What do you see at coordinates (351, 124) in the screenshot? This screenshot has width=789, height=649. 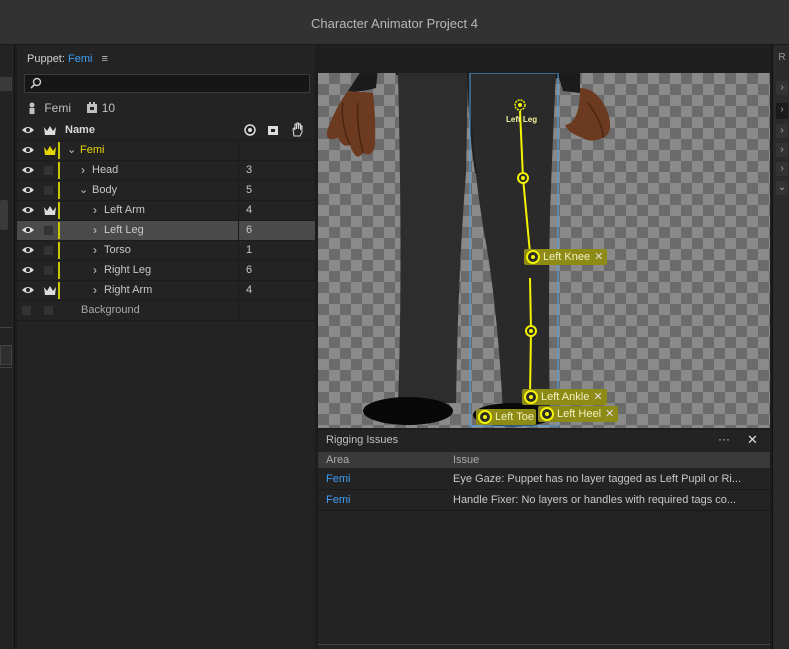 I see `left-hand` at bounding box center [351, 124].